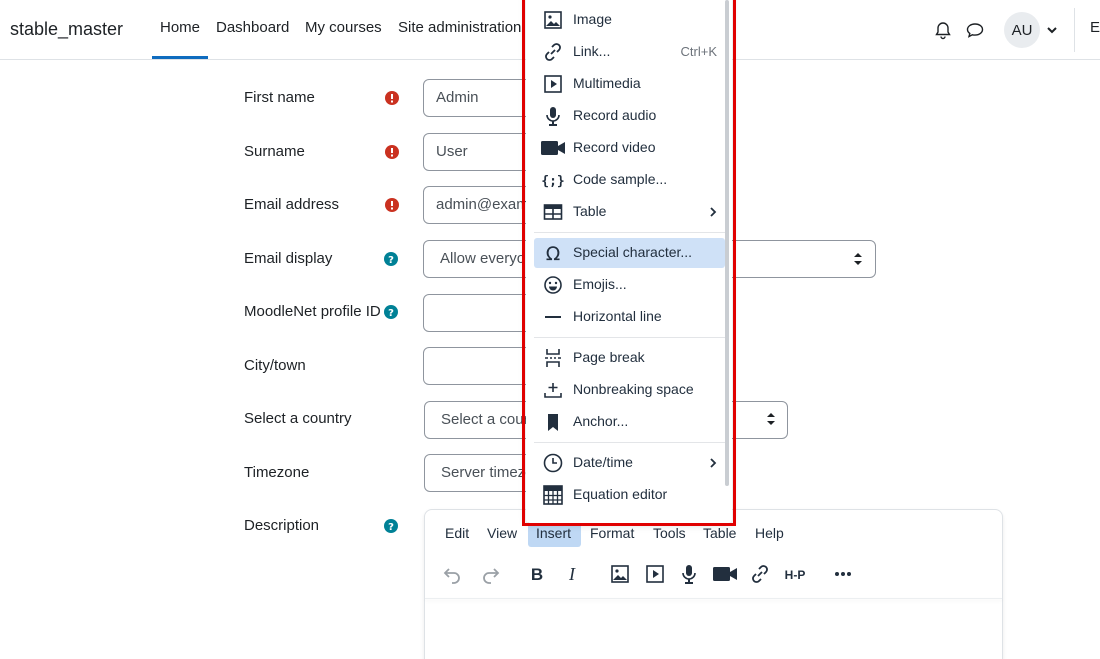 The image size is (1100, 659). What do you see at coordinates (274, 151) in the screenshot?
I see `surname-label: Surname` at bounding box center [274, 151].